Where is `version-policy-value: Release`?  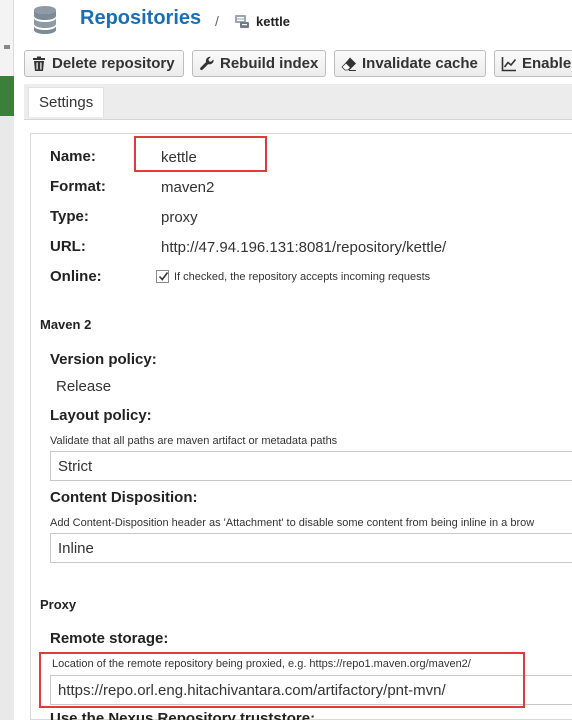
version-policy-value: Release is located at coordinates (84, 386).